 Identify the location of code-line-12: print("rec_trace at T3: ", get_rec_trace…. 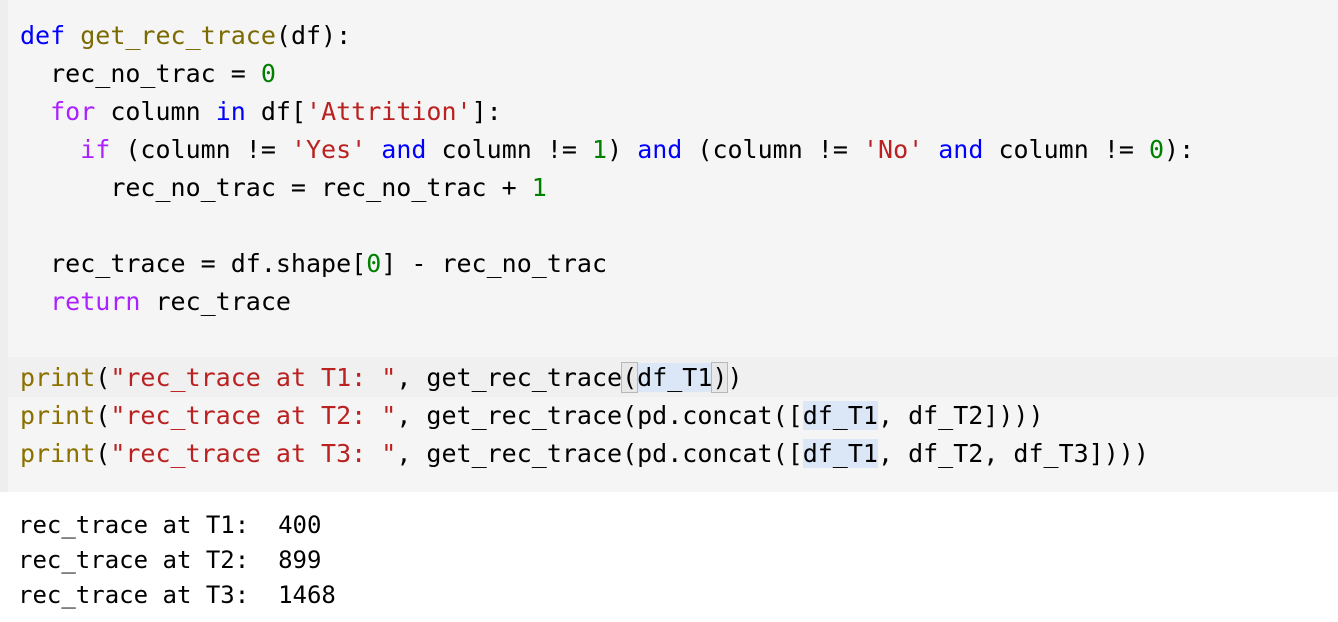
(584, 454).